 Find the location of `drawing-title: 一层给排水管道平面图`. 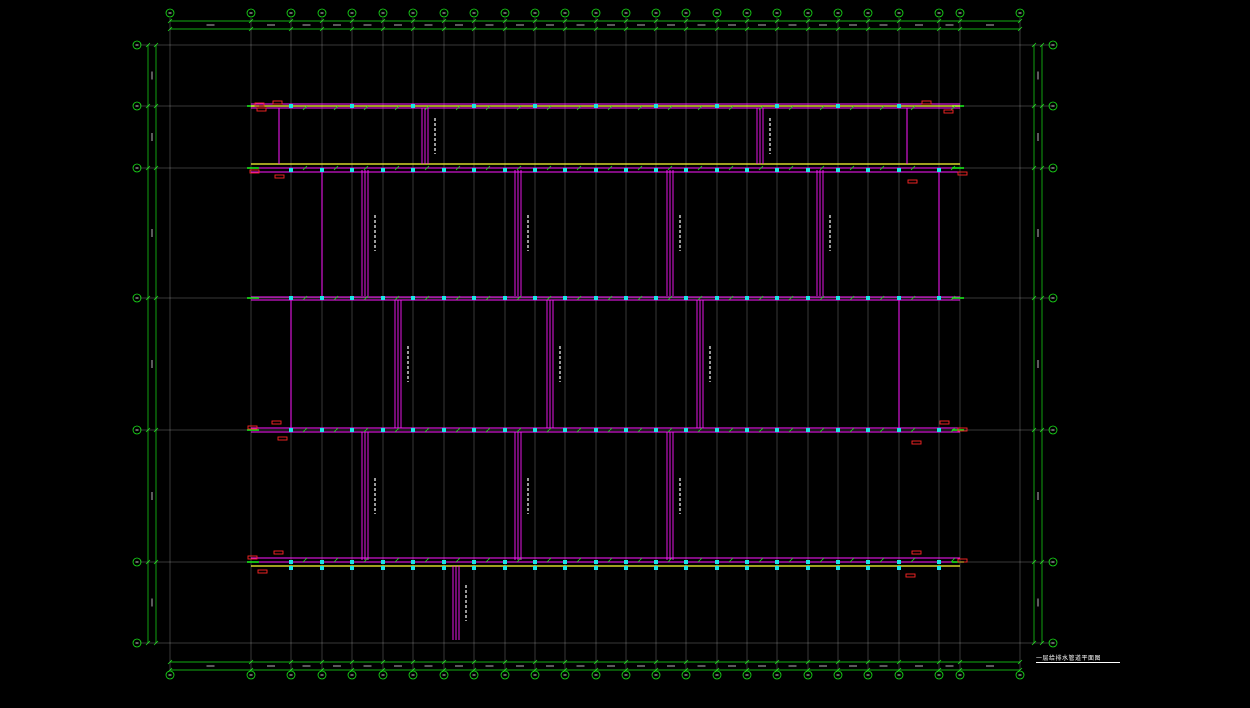

drawing-title: 一层给排水管道平面图 is located at coordinates (1069, 658).